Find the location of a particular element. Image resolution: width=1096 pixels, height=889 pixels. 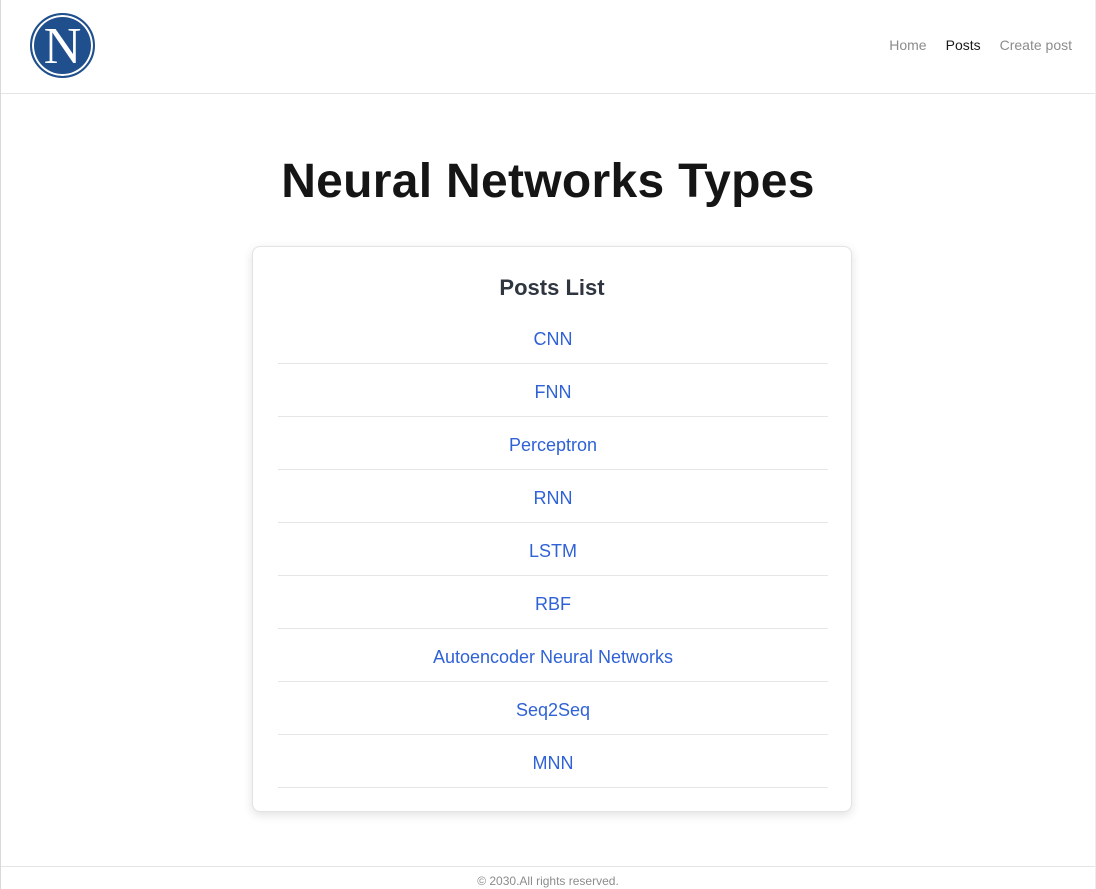

logo-letter: N is located at coordinates (62, 46).